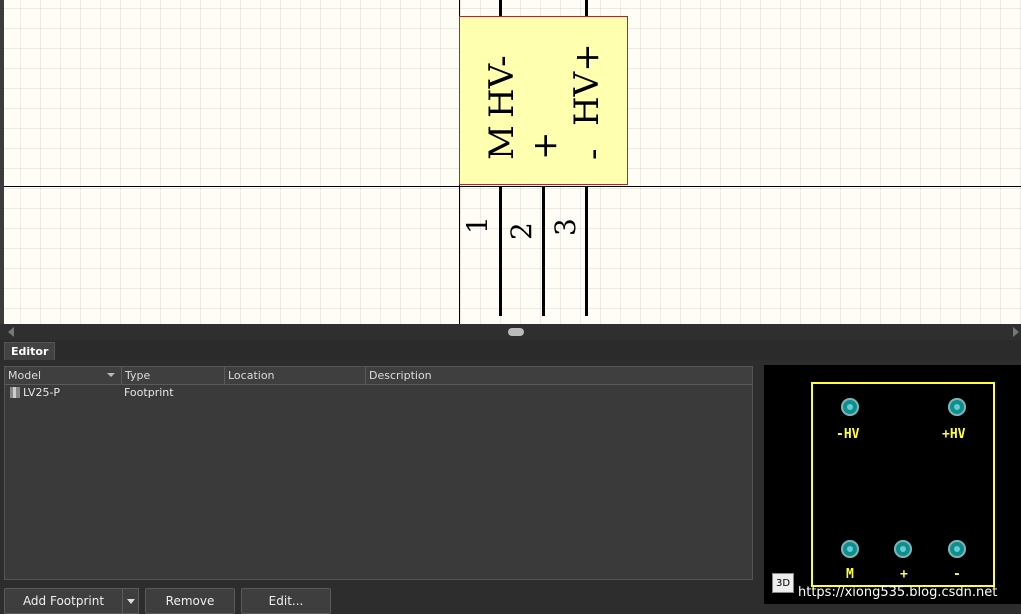 This screenshot has height=614, width=1021. I want to click on pad-hv-minus, so click(850, 407).